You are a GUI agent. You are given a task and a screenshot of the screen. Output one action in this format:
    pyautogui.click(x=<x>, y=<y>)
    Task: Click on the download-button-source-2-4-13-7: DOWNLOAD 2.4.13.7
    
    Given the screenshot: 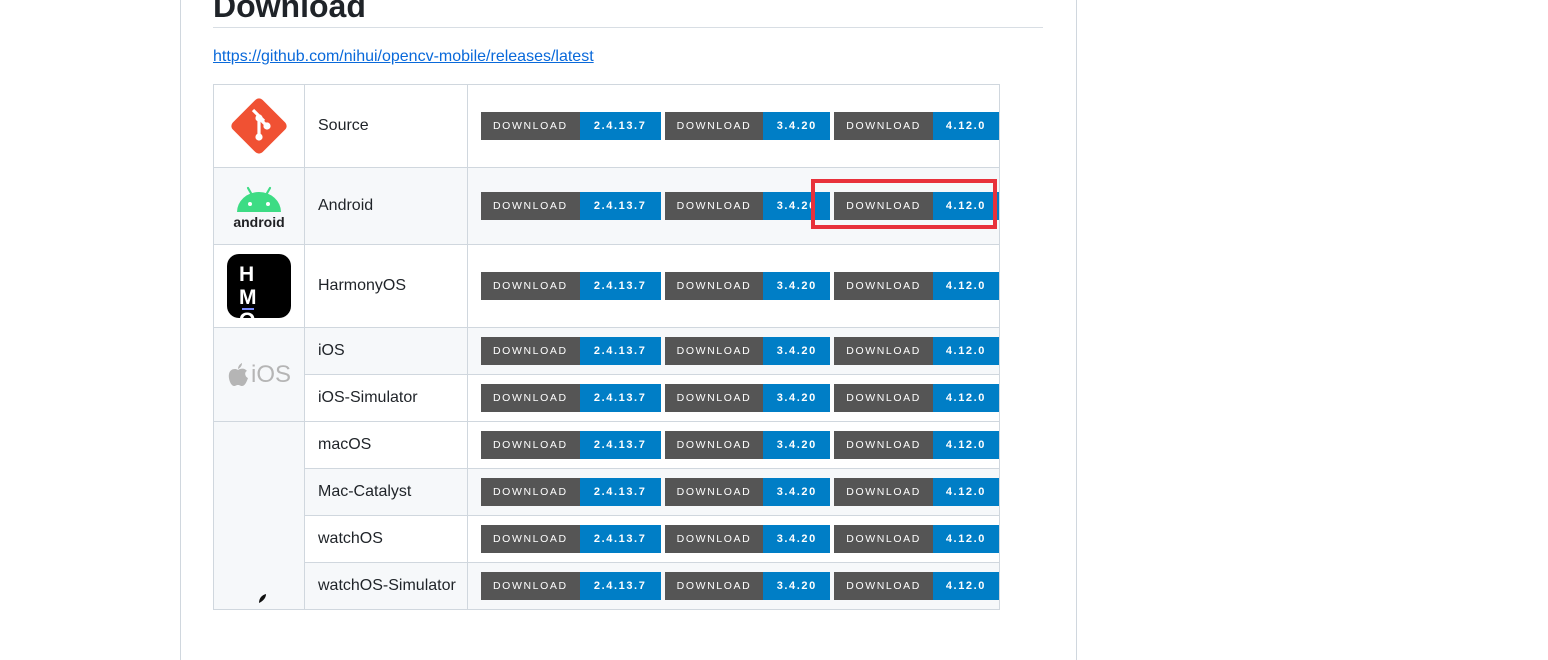 What is the action you would take?
    pyautogui.click(x=571, y=126)
    